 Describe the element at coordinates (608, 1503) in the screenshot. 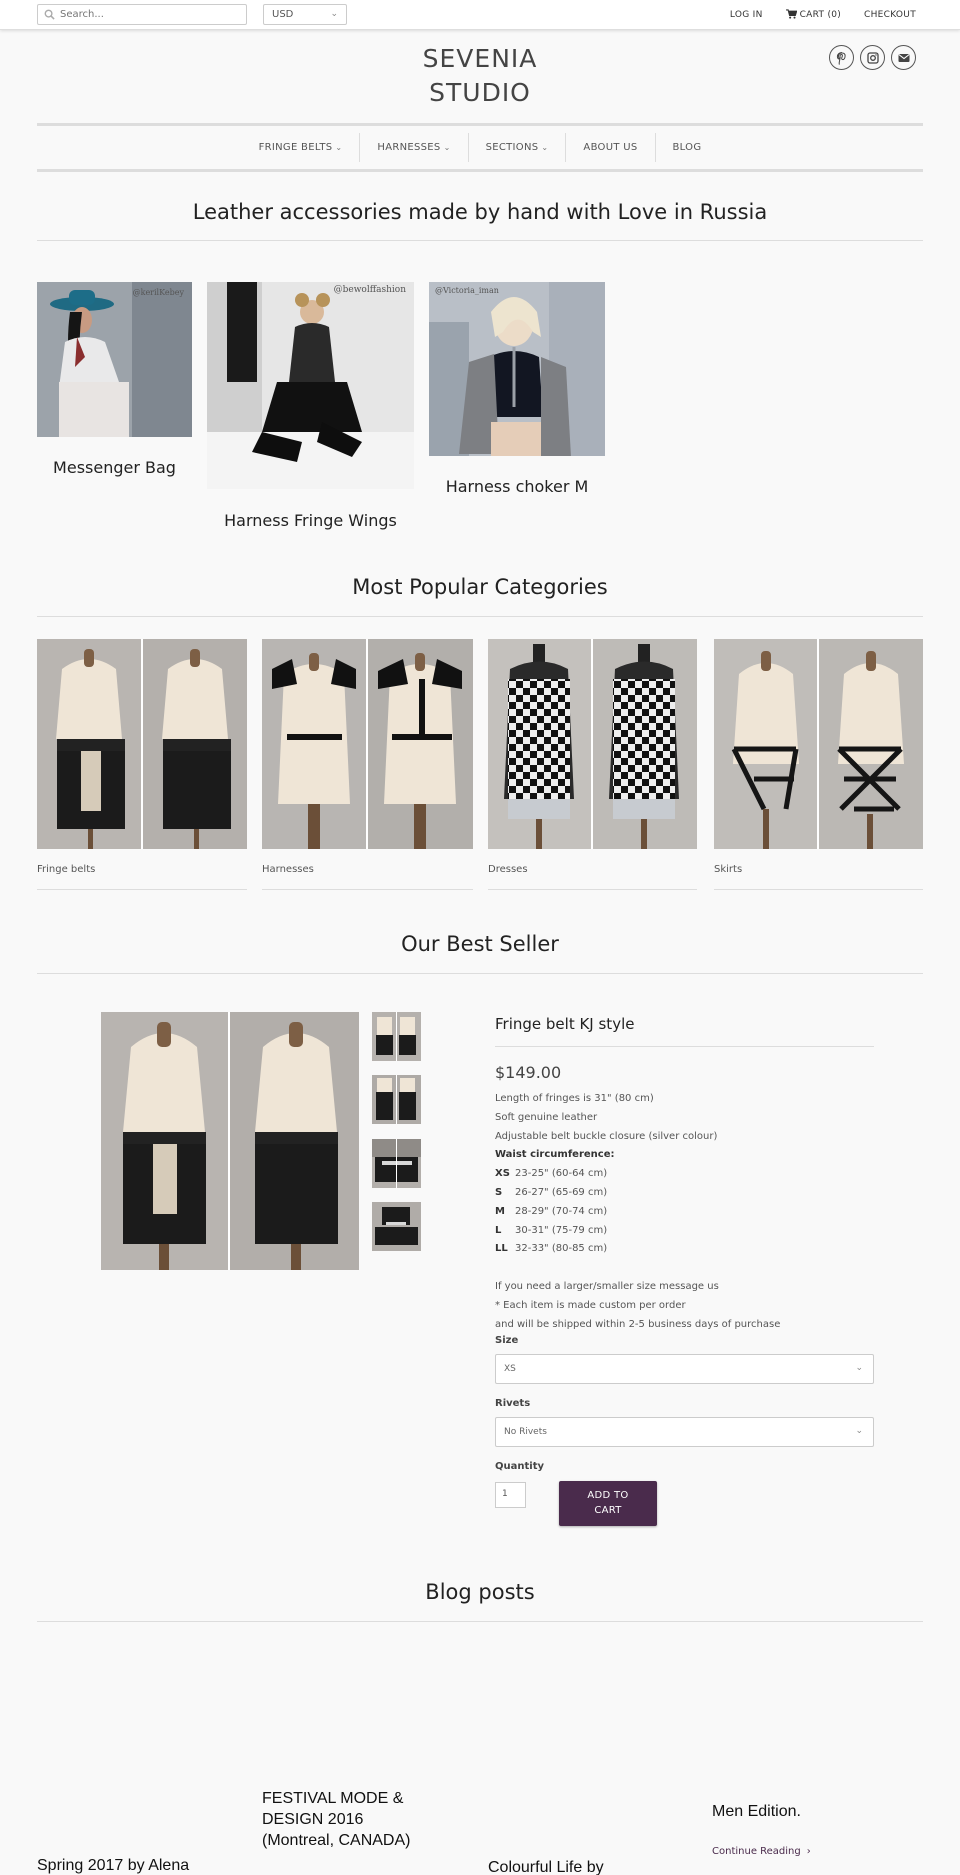

I see `add-to-cart-button: ADD TO CART` at that location.